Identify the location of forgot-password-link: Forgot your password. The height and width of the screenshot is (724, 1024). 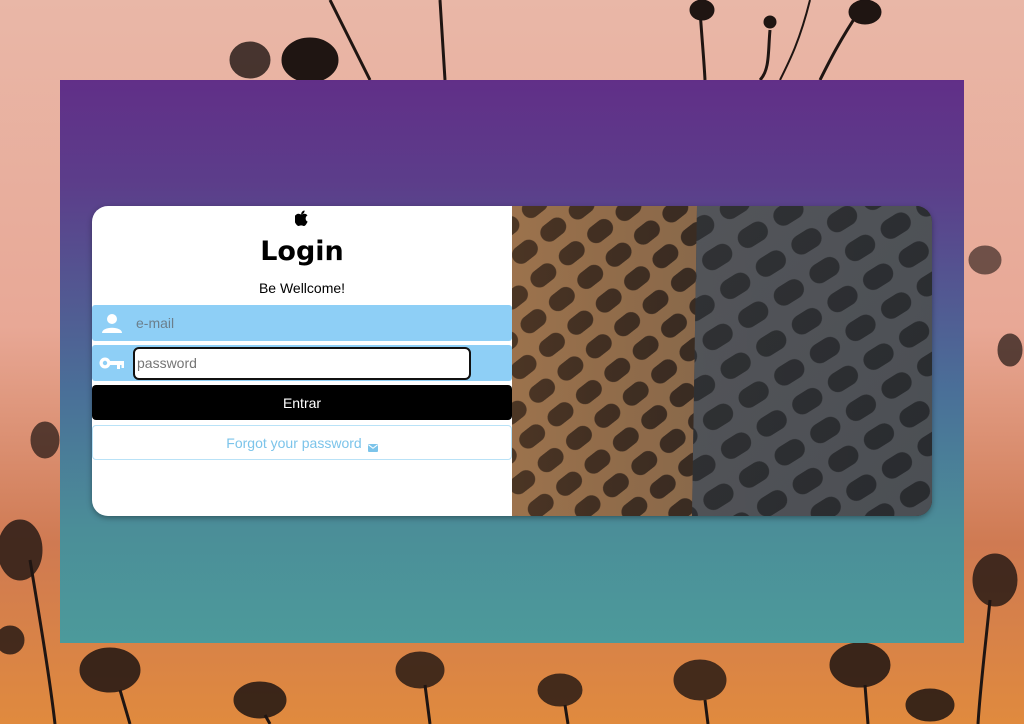
(302, 442).